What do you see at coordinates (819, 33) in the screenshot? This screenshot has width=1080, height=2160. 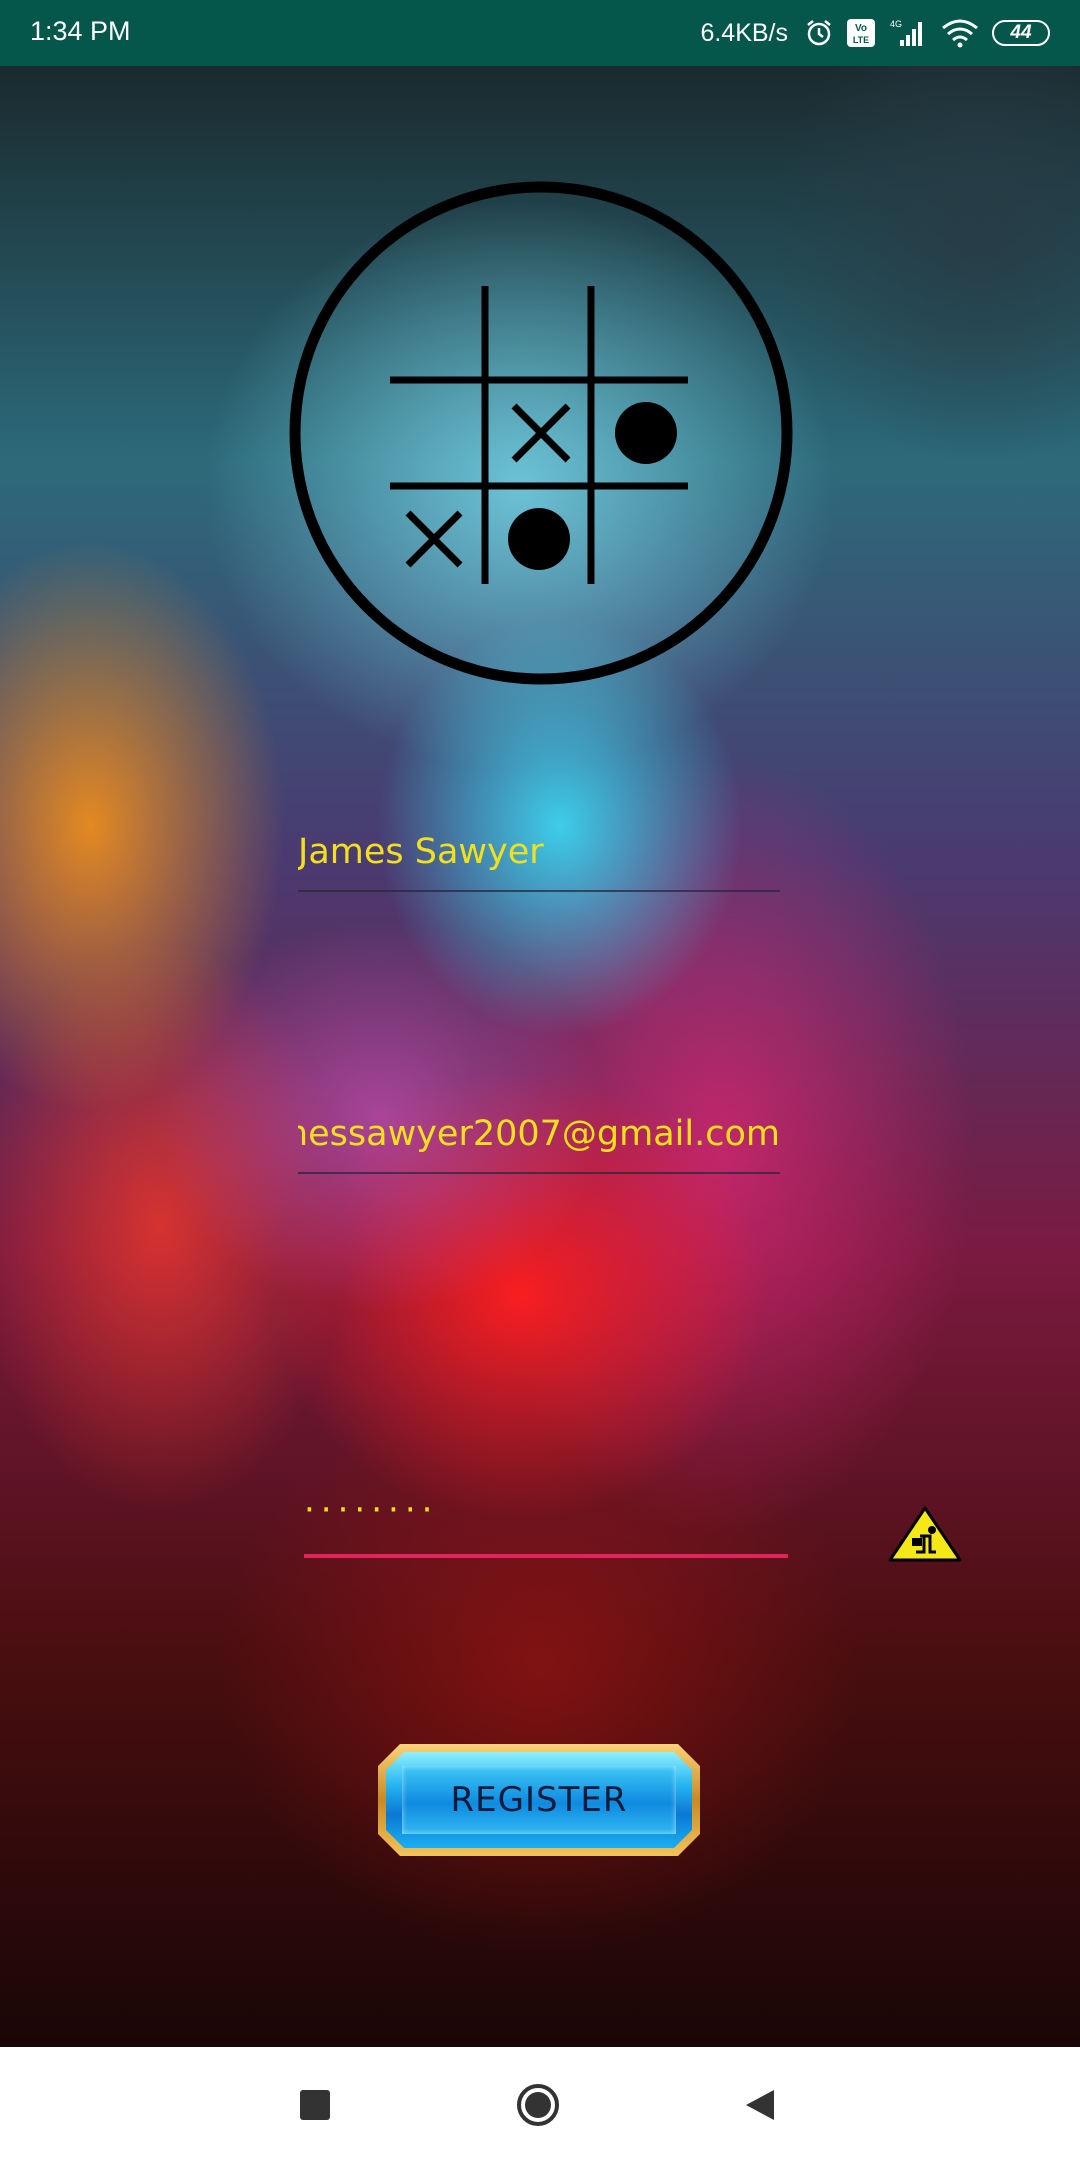 I see `alarm-icon` at bounding box center [819, 33].